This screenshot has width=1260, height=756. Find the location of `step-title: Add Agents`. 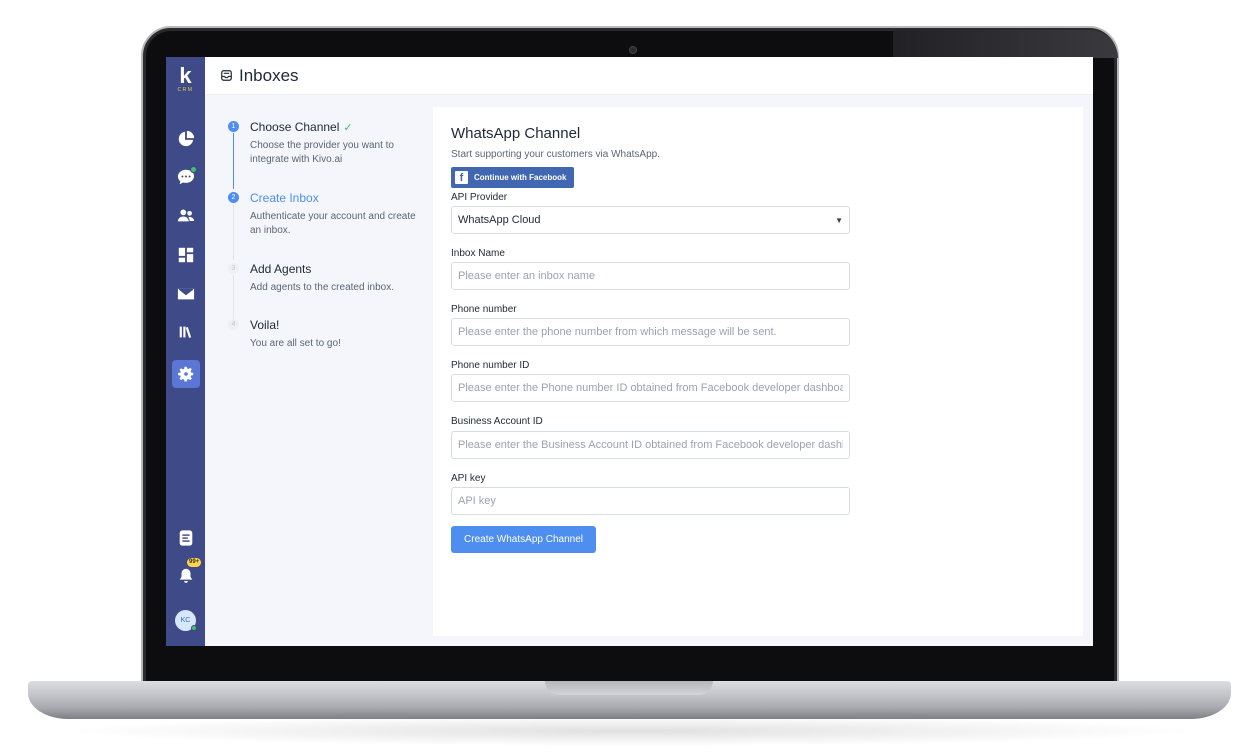

step-title: Add Agents is located at coordinates (281, 269).